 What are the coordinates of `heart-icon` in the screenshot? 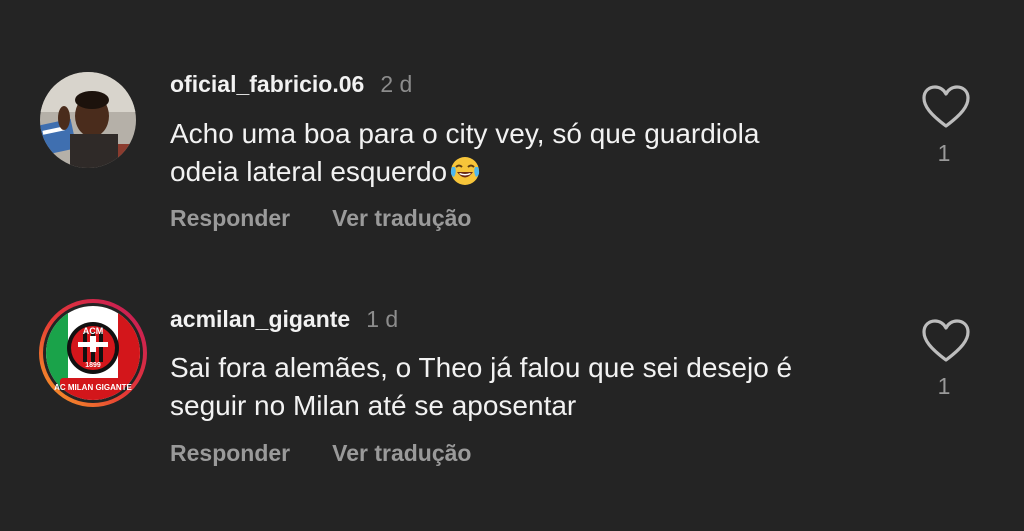 It's located at (946, 341).